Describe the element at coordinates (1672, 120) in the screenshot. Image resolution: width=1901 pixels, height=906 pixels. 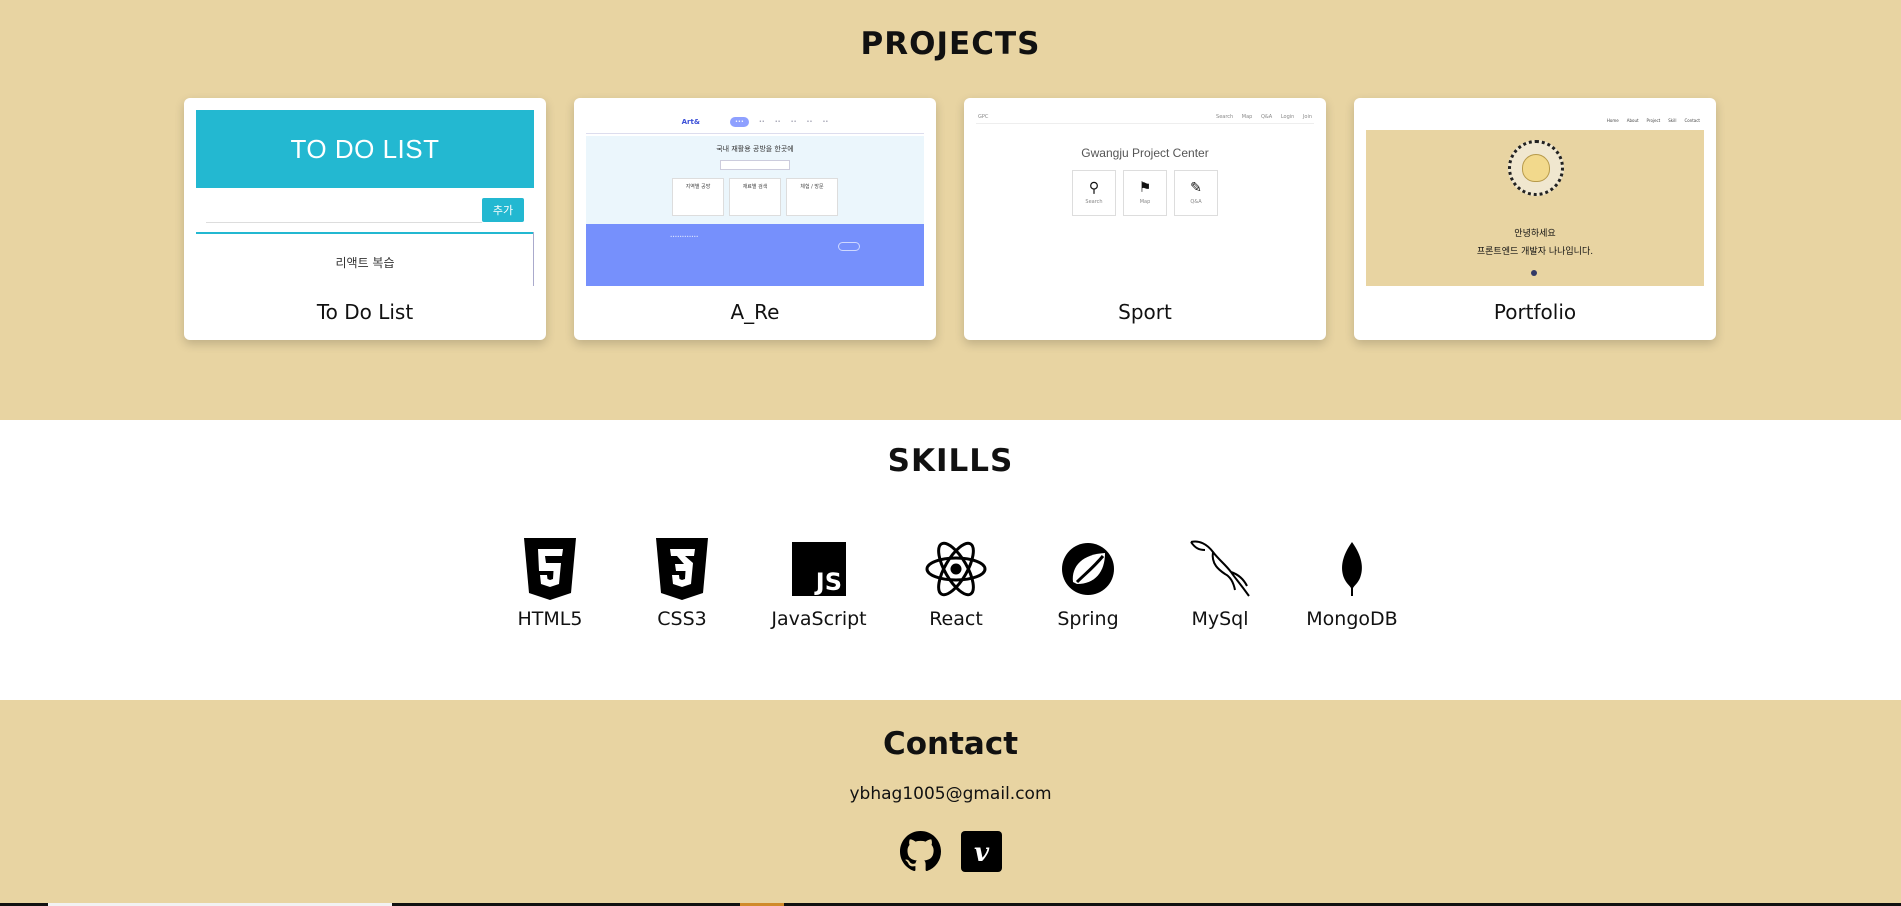
I see `portfolio-thumb-nav-item: Skill` at that location.